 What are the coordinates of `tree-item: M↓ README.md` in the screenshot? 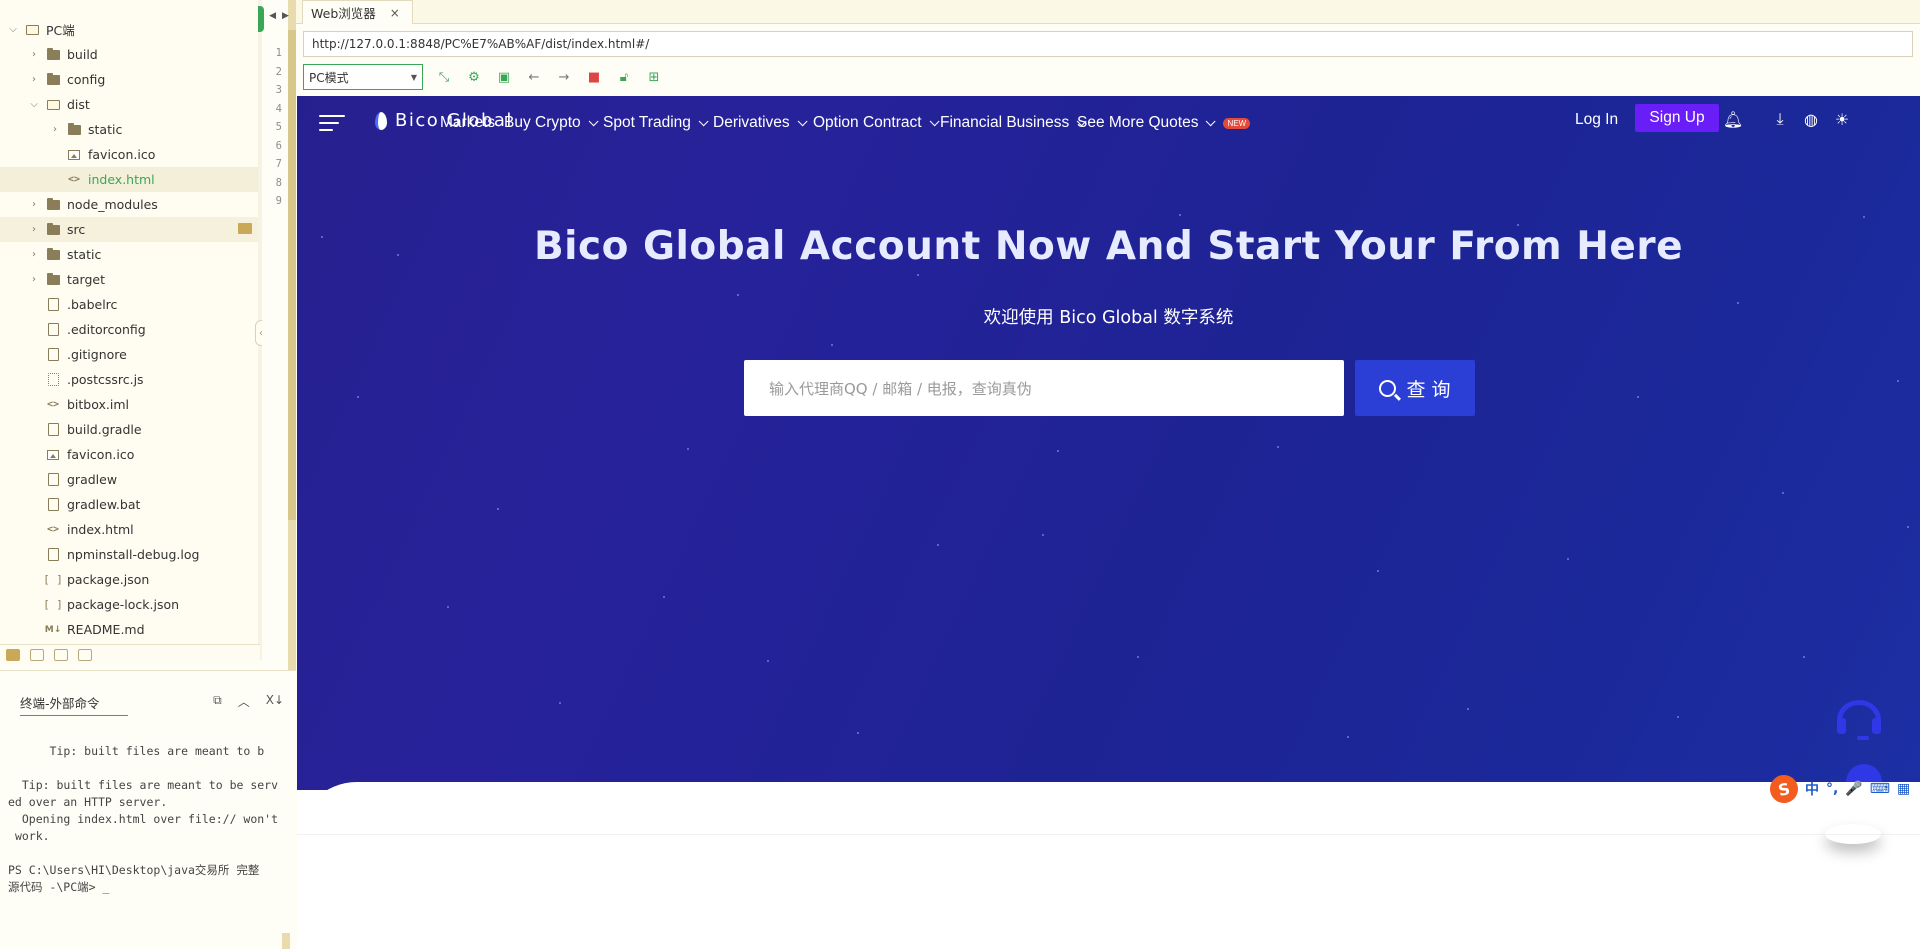 It's located at (129, 629).